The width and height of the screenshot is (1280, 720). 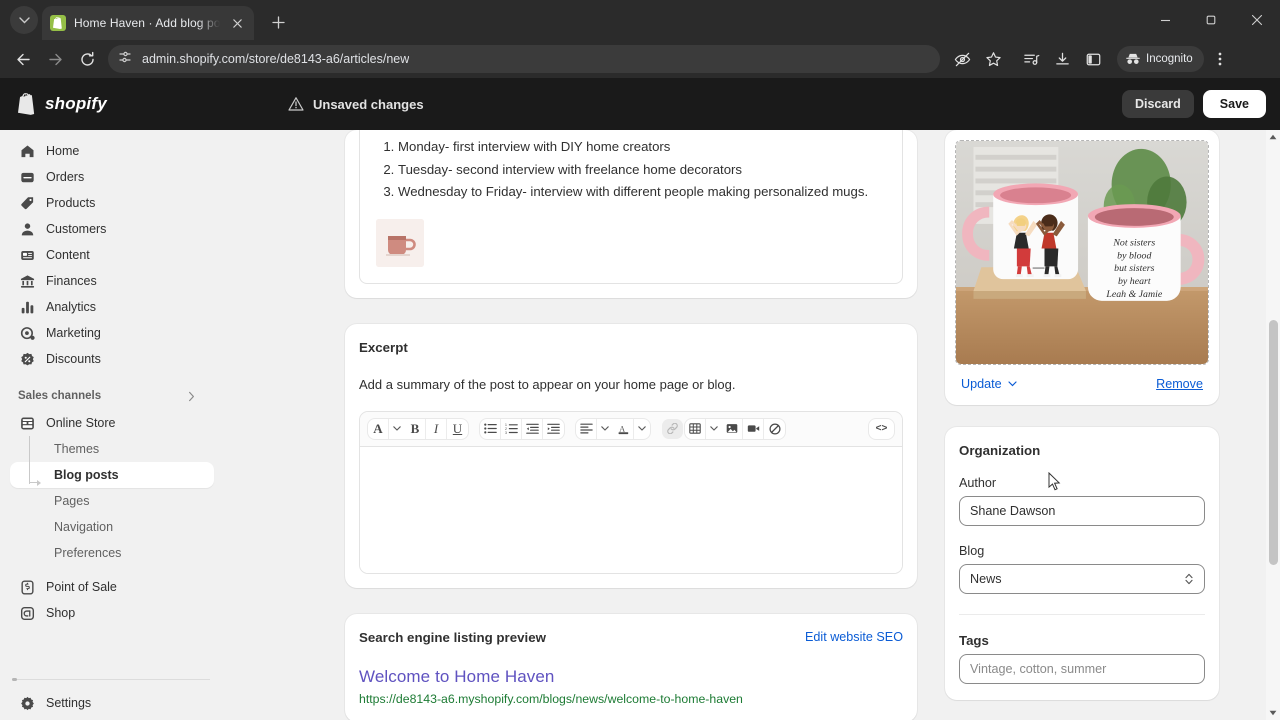 I want to click on indent-icon, so click(x=553, y=429).